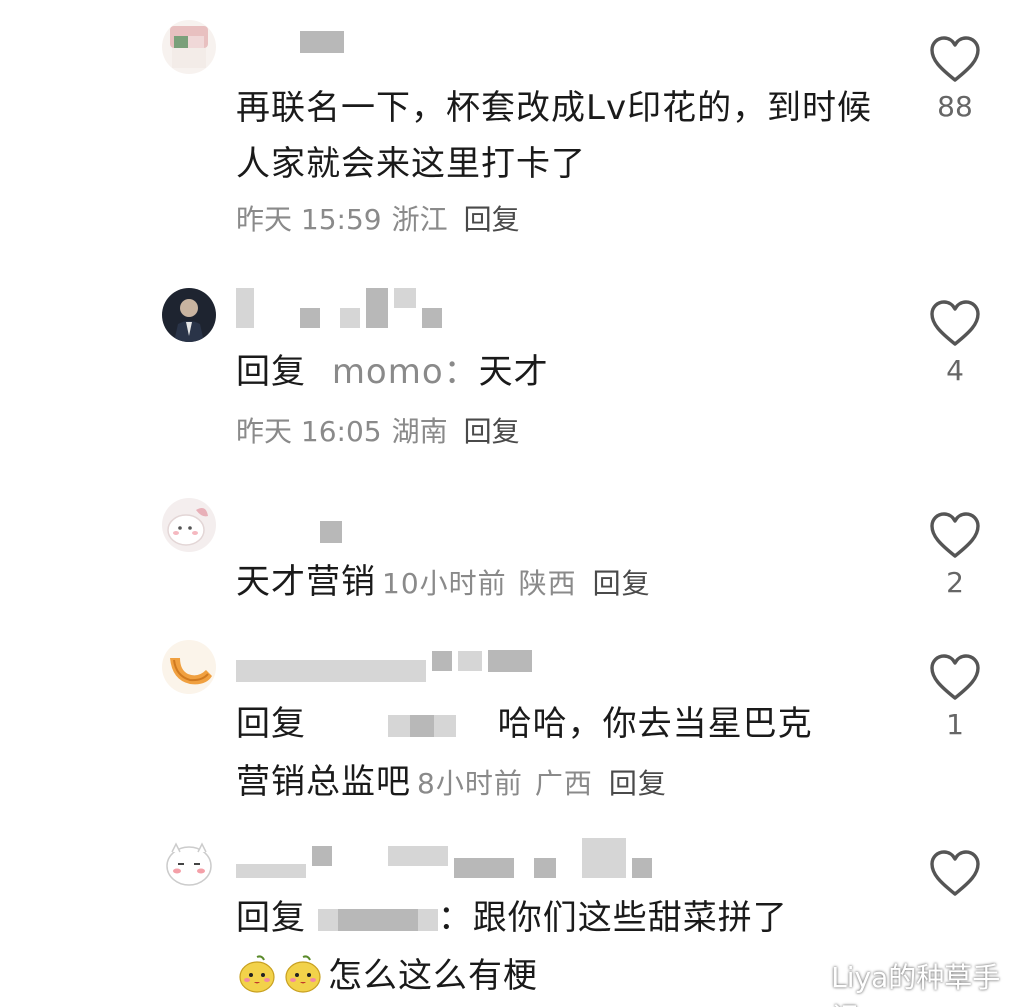 Image resolution: width=1024 pixels, height=1007 pixels. I want to click on comment-location: 浙江, so click(419, 219).